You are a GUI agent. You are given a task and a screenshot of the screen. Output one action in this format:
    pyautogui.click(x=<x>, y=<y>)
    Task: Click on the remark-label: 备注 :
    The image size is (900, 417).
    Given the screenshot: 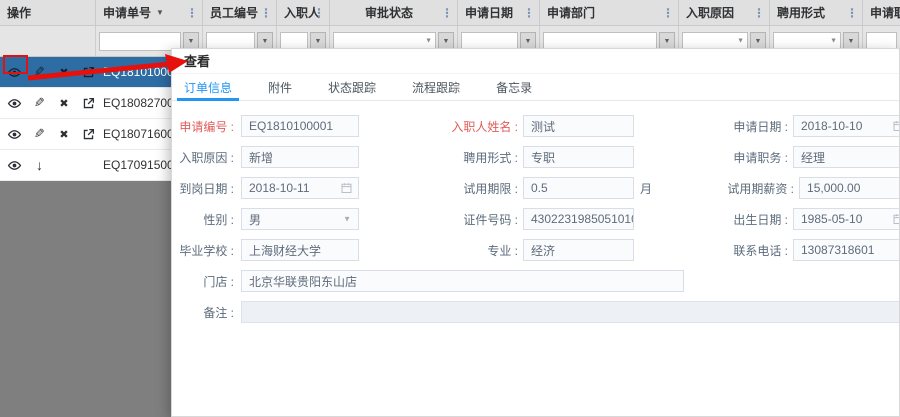 What is the action you would take?
    pyautogui.click(x=218, y=312)
    